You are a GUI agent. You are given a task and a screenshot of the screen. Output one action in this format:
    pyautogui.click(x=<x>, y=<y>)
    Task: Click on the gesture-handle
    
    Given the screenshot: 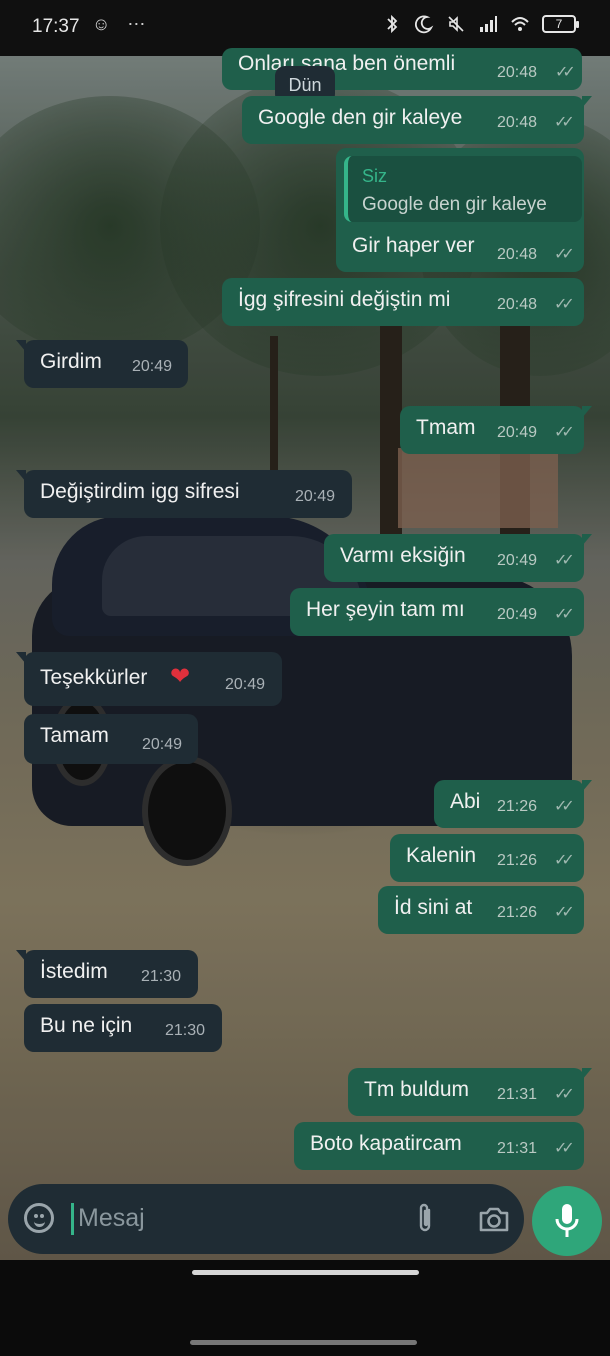 What is the action you would take?
    pyautogui.click(x=305, y=1272)
    